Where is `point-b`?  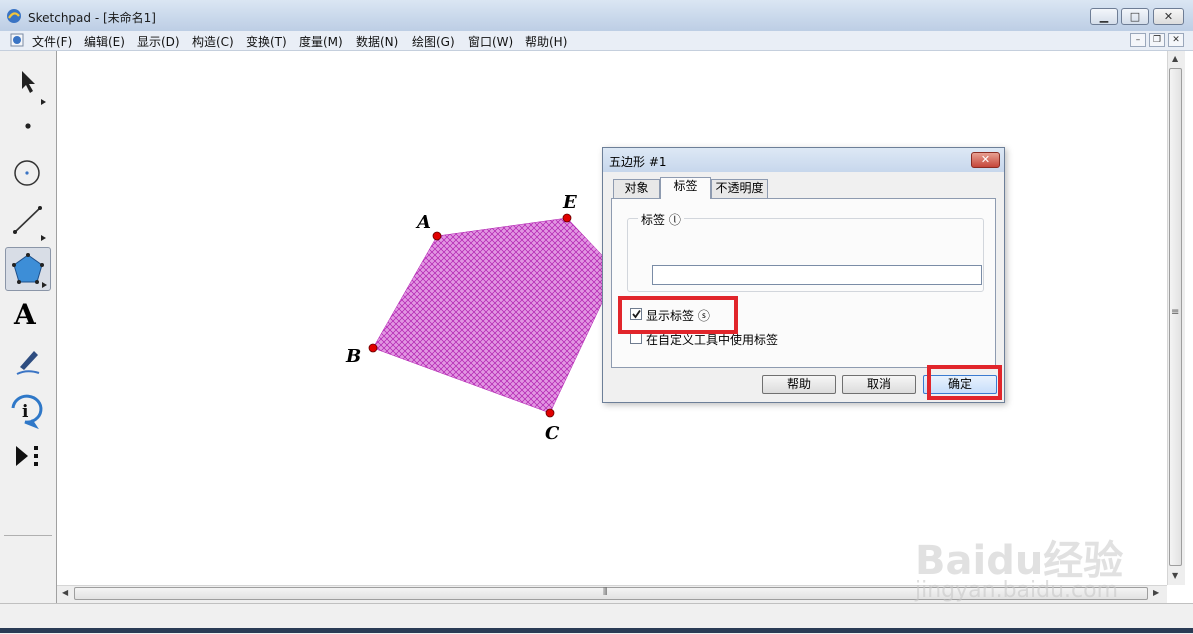 point-b is located at coordinates (373, 348).